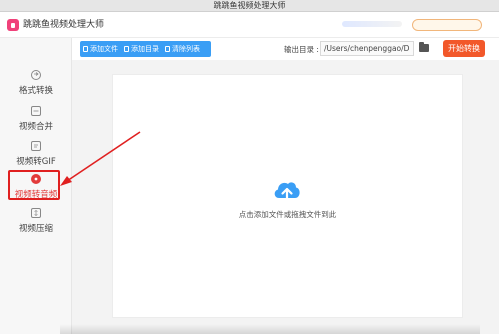  Describe the element at coordinates (126, 49) in the screenshot. I see `folder-outline-icon` at that location.